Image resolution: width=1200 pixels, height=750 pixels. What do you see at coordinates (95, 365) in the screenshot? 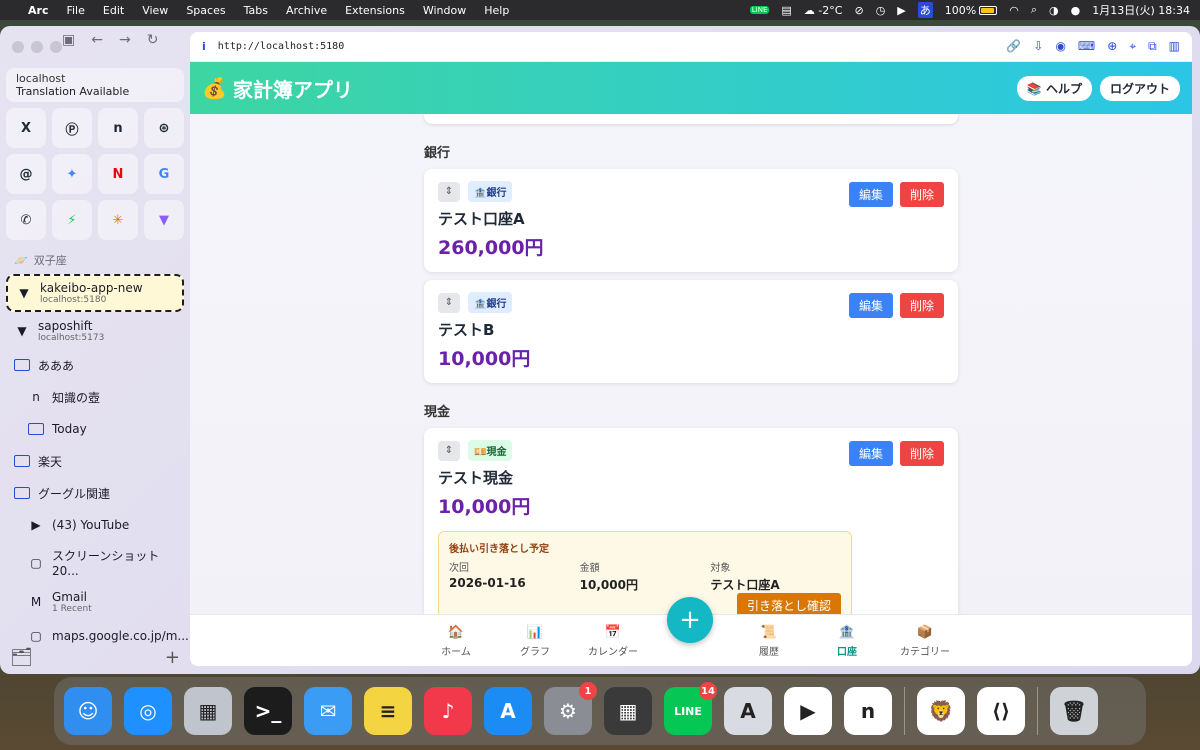
I see `sidebar-folder: あああ` at bounding box center [95, 365].